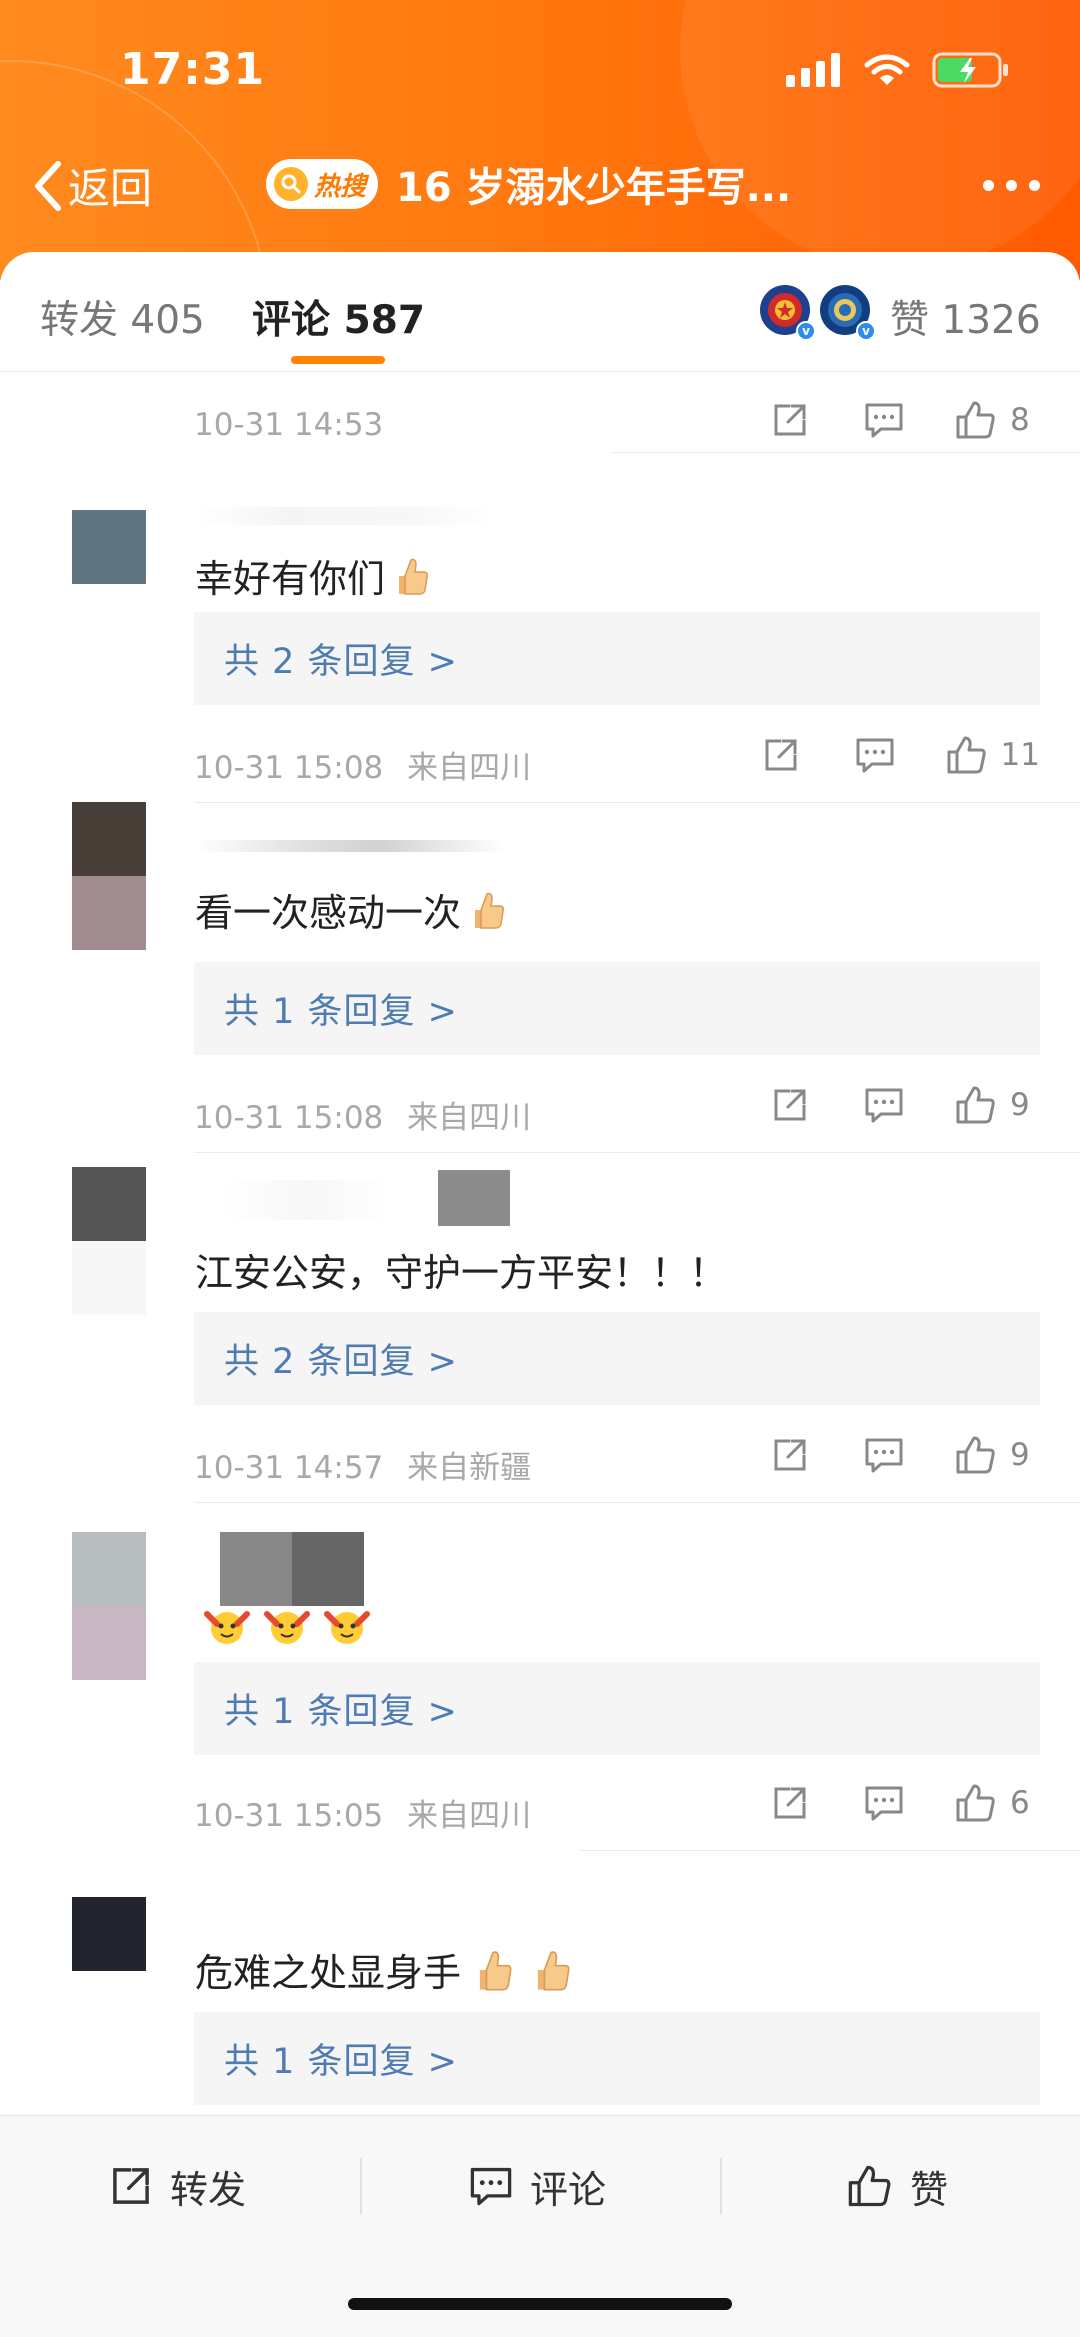 This screenshot has width=1080, height=2337. What do you see at coordinates (122, 317) in the screenshot?
I see `tab-repost: 转发 405` at bounding box center [122, 317].